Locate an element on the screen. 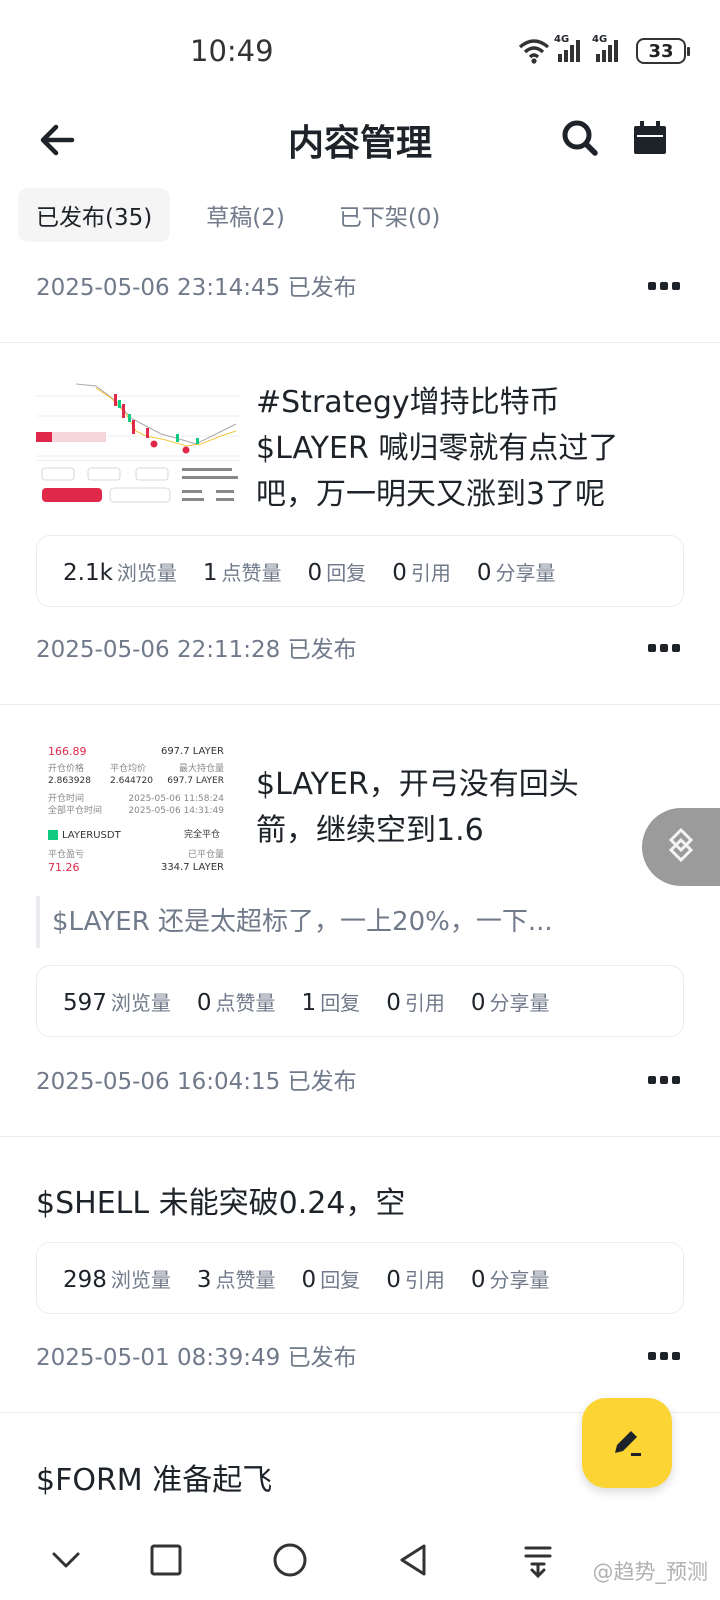 This screenshot has height=1600, width=720. diamond-logo-icon is located at coordinates (681, 845).